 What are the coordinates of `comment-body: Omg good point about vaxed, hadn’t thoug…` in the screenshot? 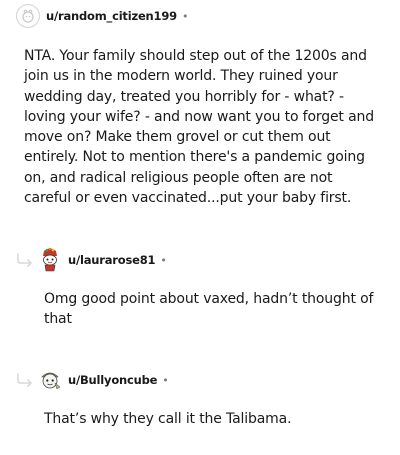 It's located at (209, 309).